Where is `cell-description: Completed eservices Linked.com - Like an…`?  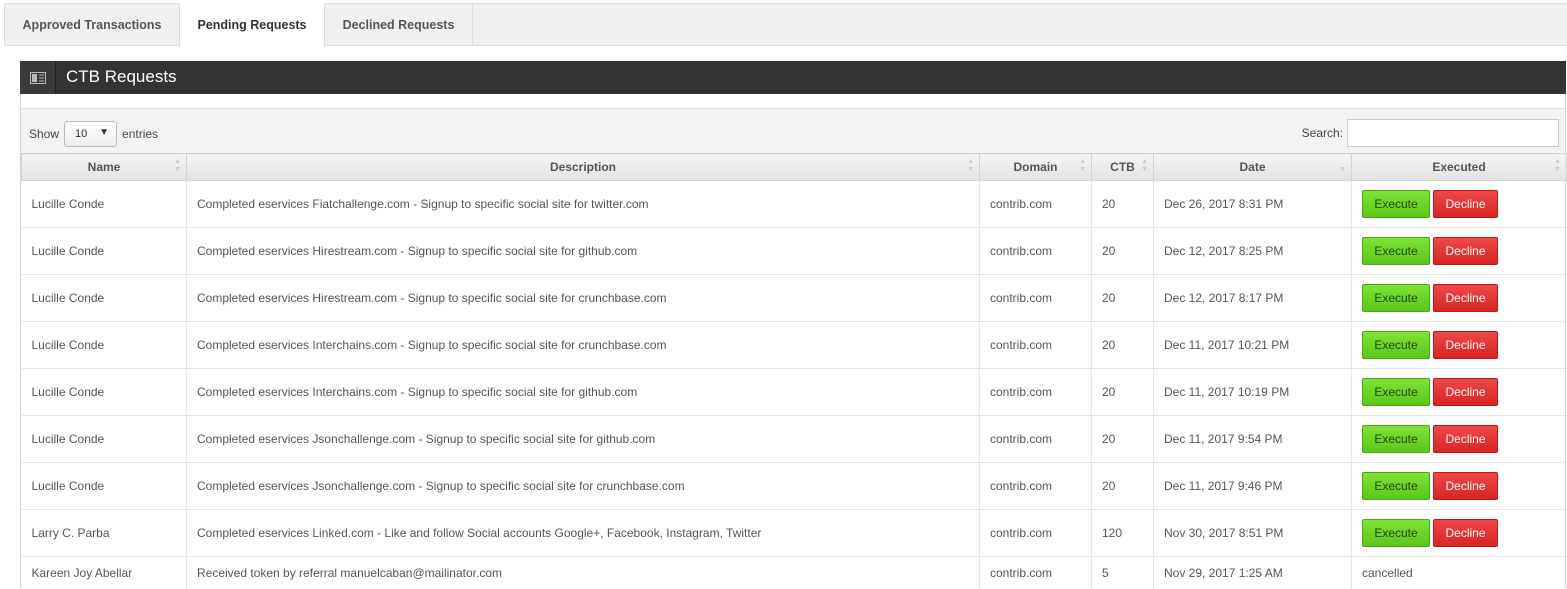
cell-description: Completed eservices Linked.com - Like an… is located at coordinates (583, 533).